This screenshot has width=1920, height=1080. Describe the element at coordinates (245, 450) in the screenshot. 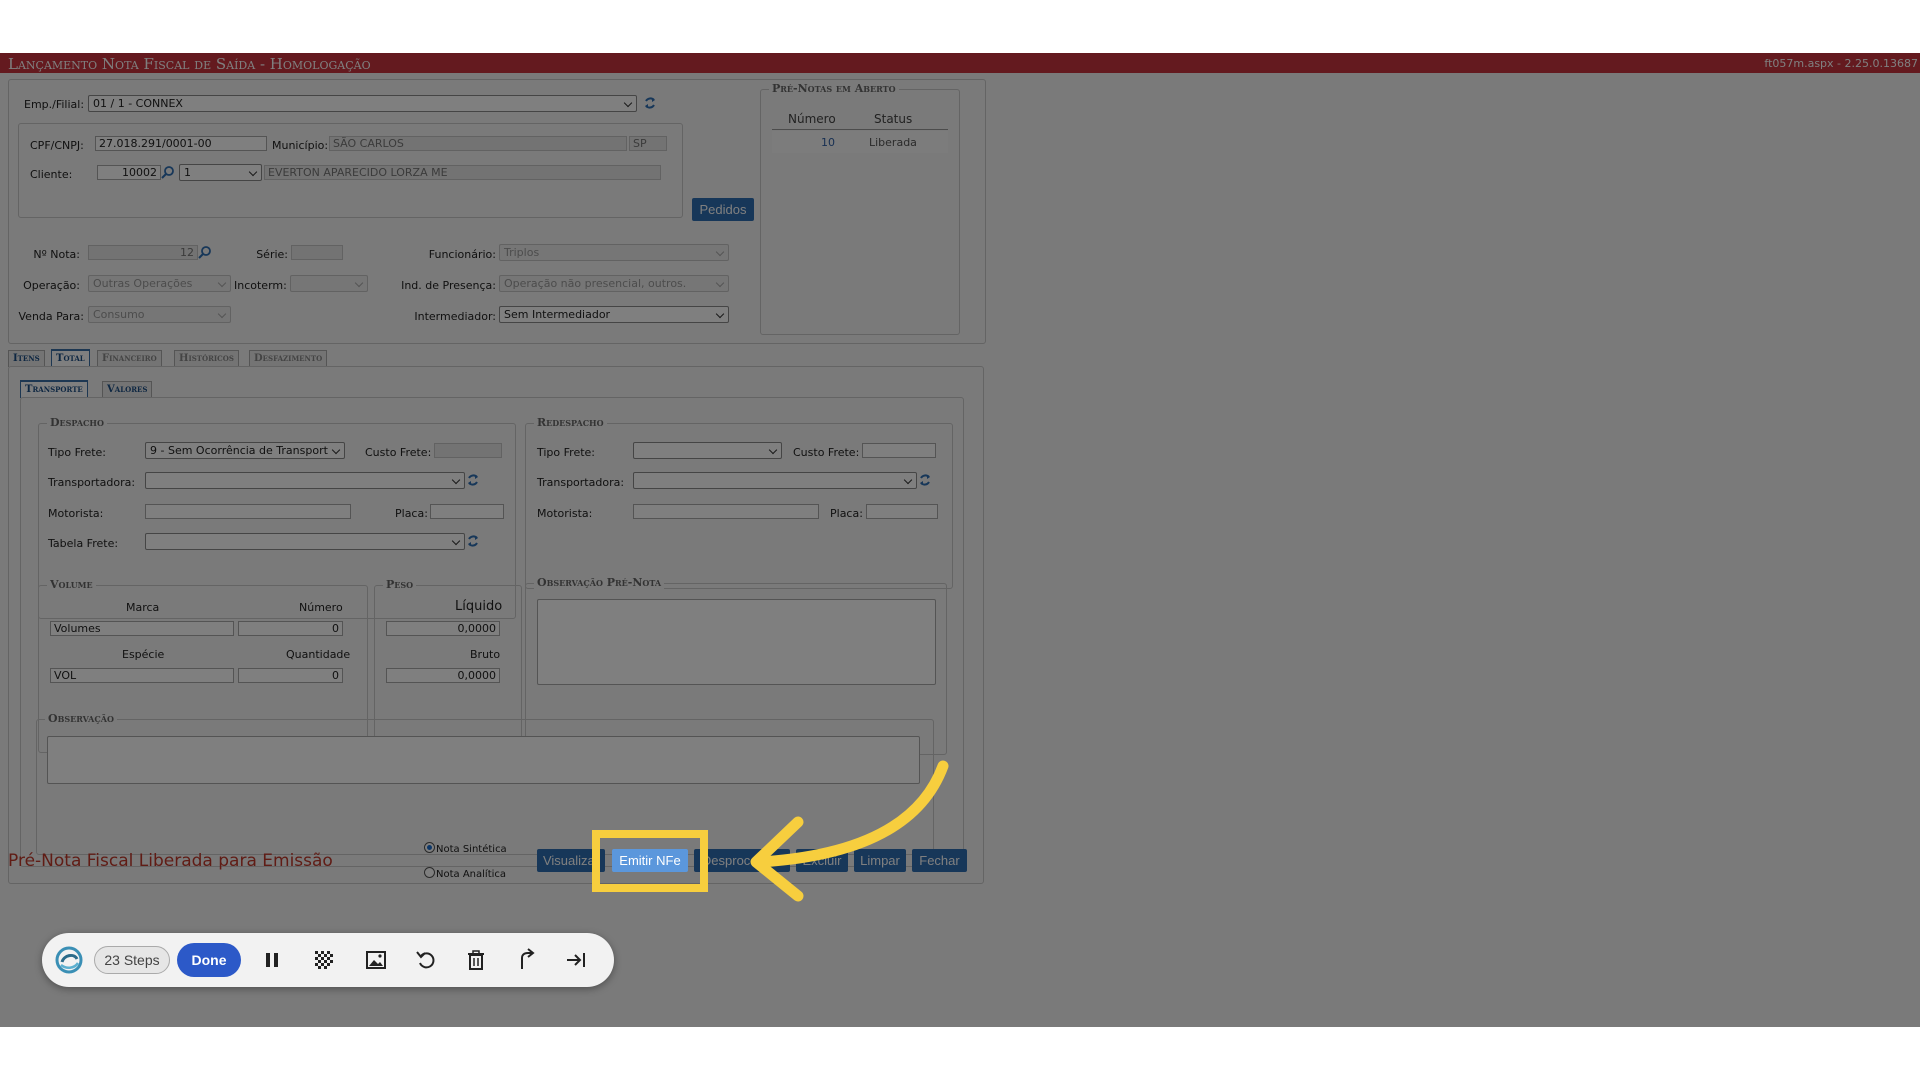

I see `despacho-tipo-frete-select: 9 - Sem Ocorrência de Transport` at that location.